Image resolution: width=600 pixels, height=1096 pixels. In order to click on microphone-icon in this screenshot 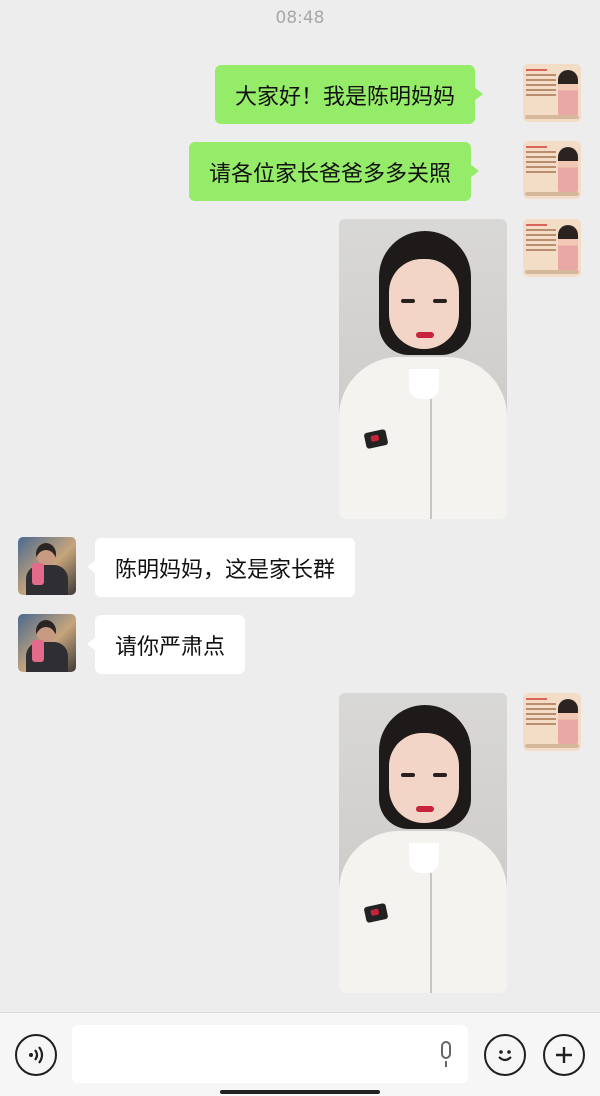, I will do `click(446, 1055)`.